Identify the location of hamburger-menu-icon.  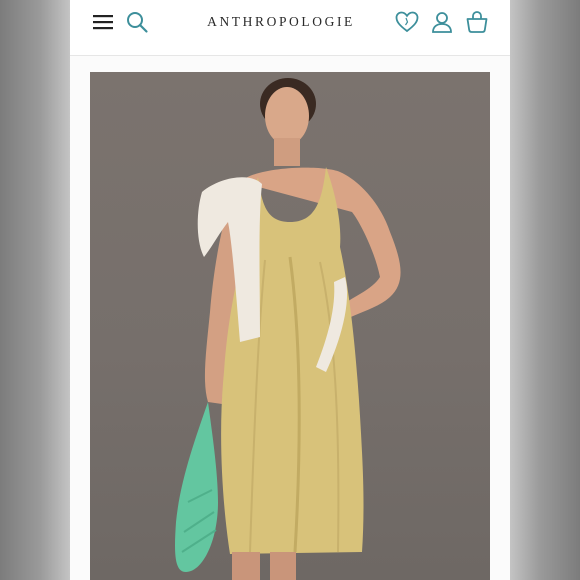
(103, 22).